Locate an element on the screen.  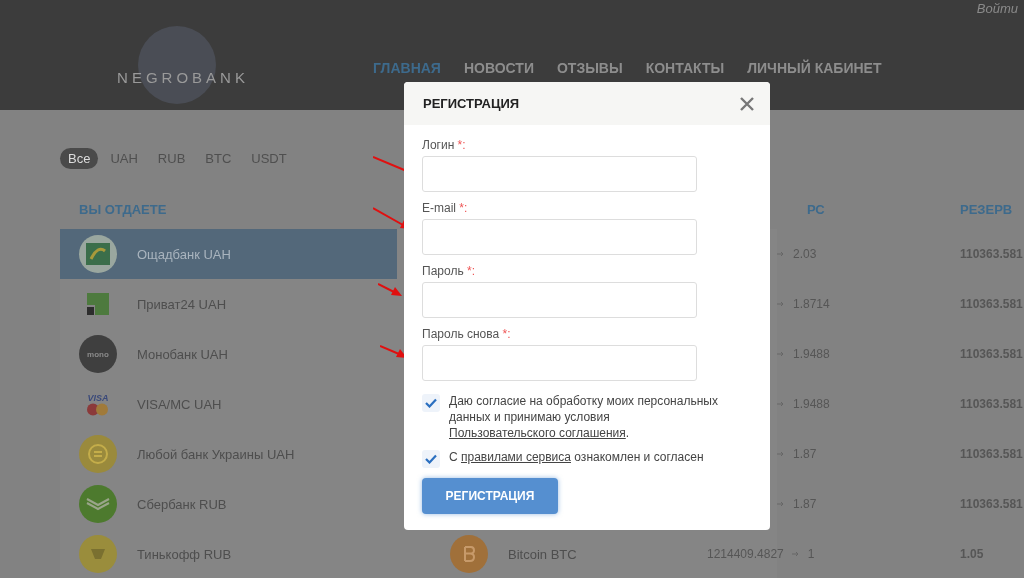
close-button is located at coordinates (747, 103).